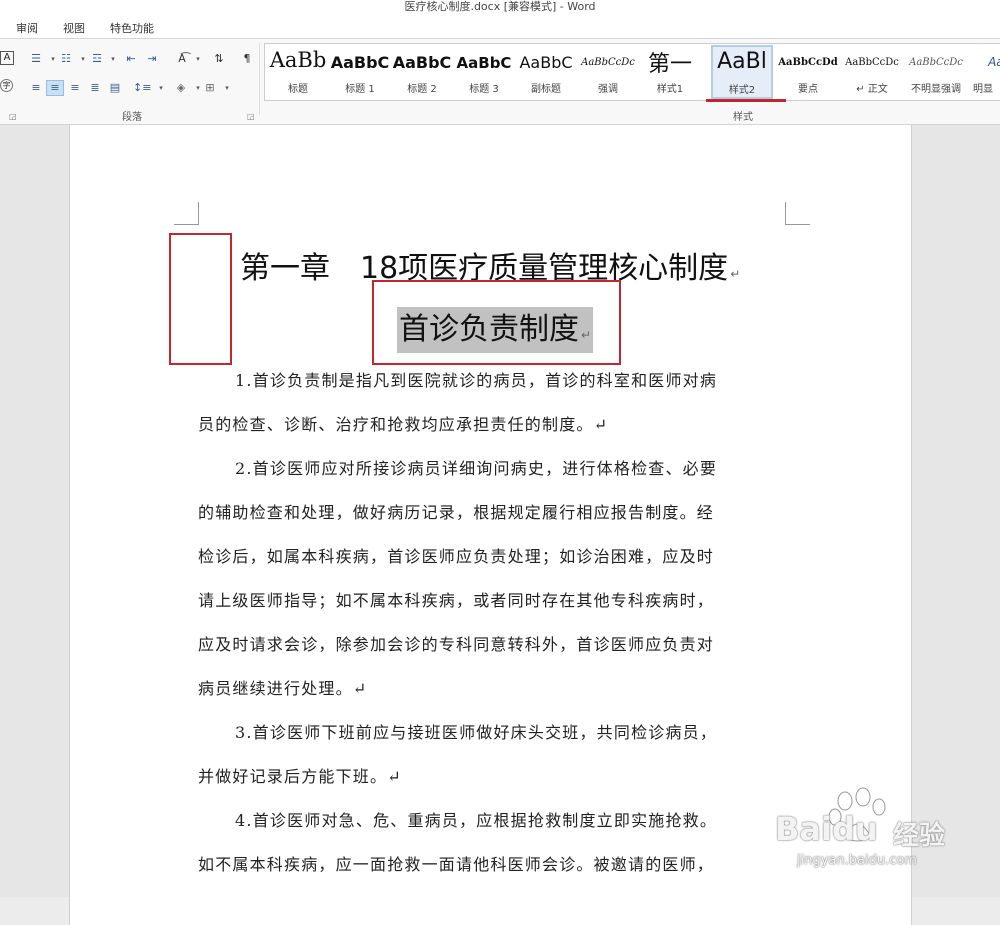  I want to click on paragraph-group-label: 段落, so click(132, 117).